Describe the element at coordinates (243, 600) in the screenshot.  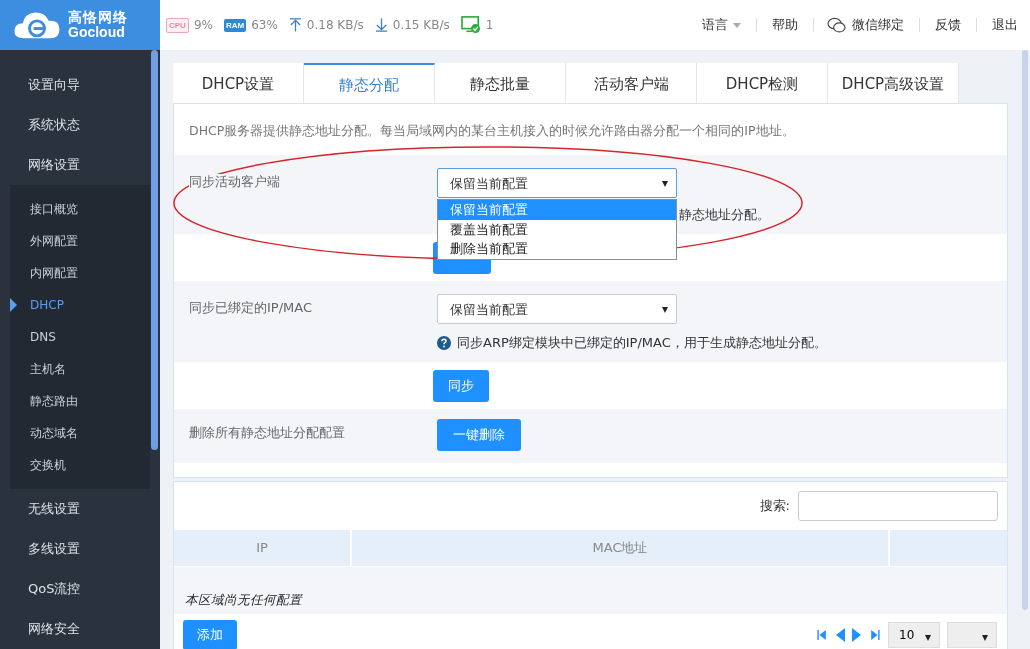
I see `empty-message: 本区域尚无任何配置` at that location.